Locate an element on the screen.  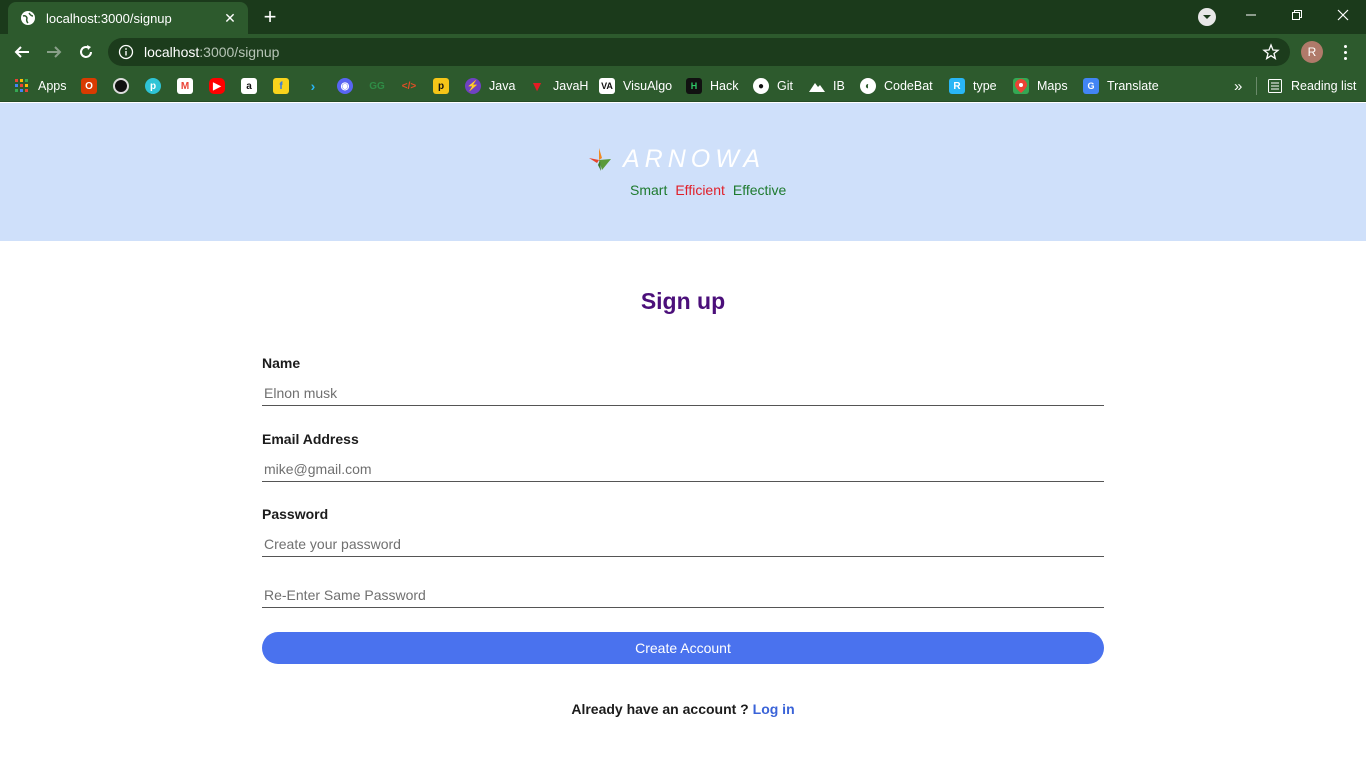
tp-link-icon: p is located at coordinates (153, 86).